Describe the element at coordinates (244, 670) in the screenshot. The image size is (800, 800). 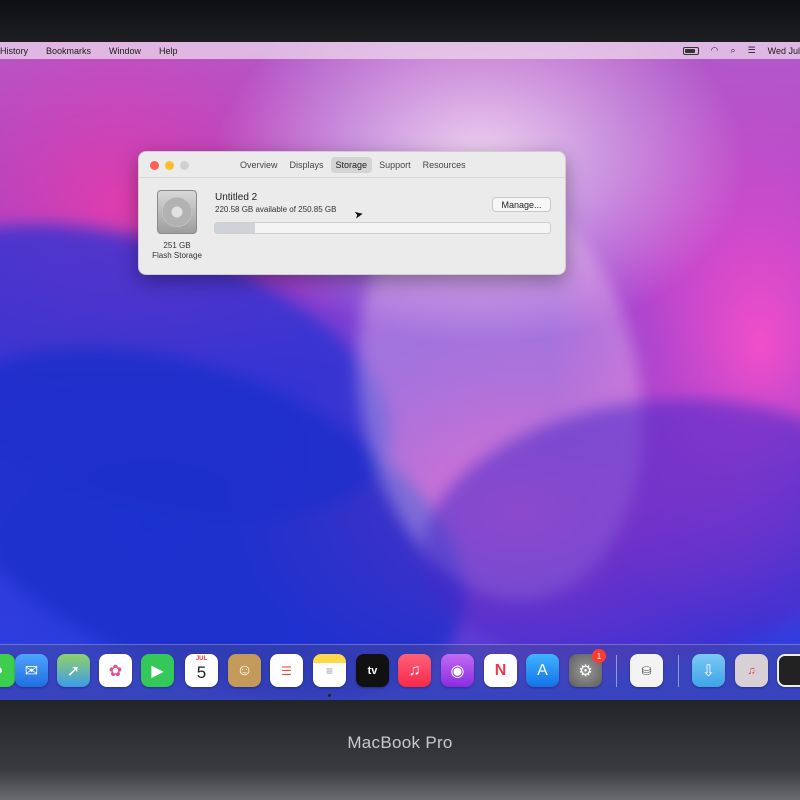
I see `dock-contacts-icon: ☺` at that location.